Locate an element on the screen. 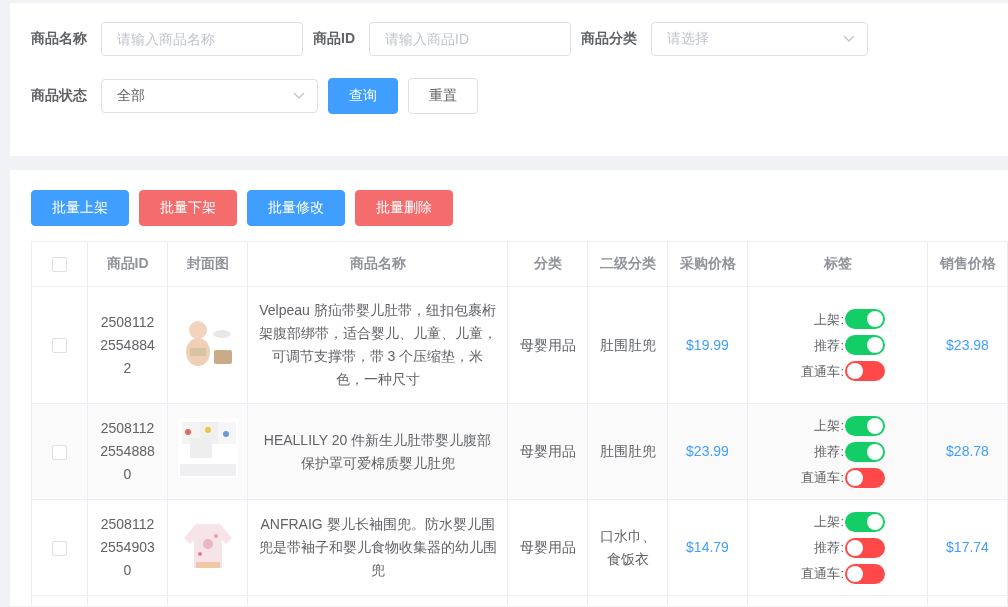  column-header: 分类 is located at coordinates (547, 264).